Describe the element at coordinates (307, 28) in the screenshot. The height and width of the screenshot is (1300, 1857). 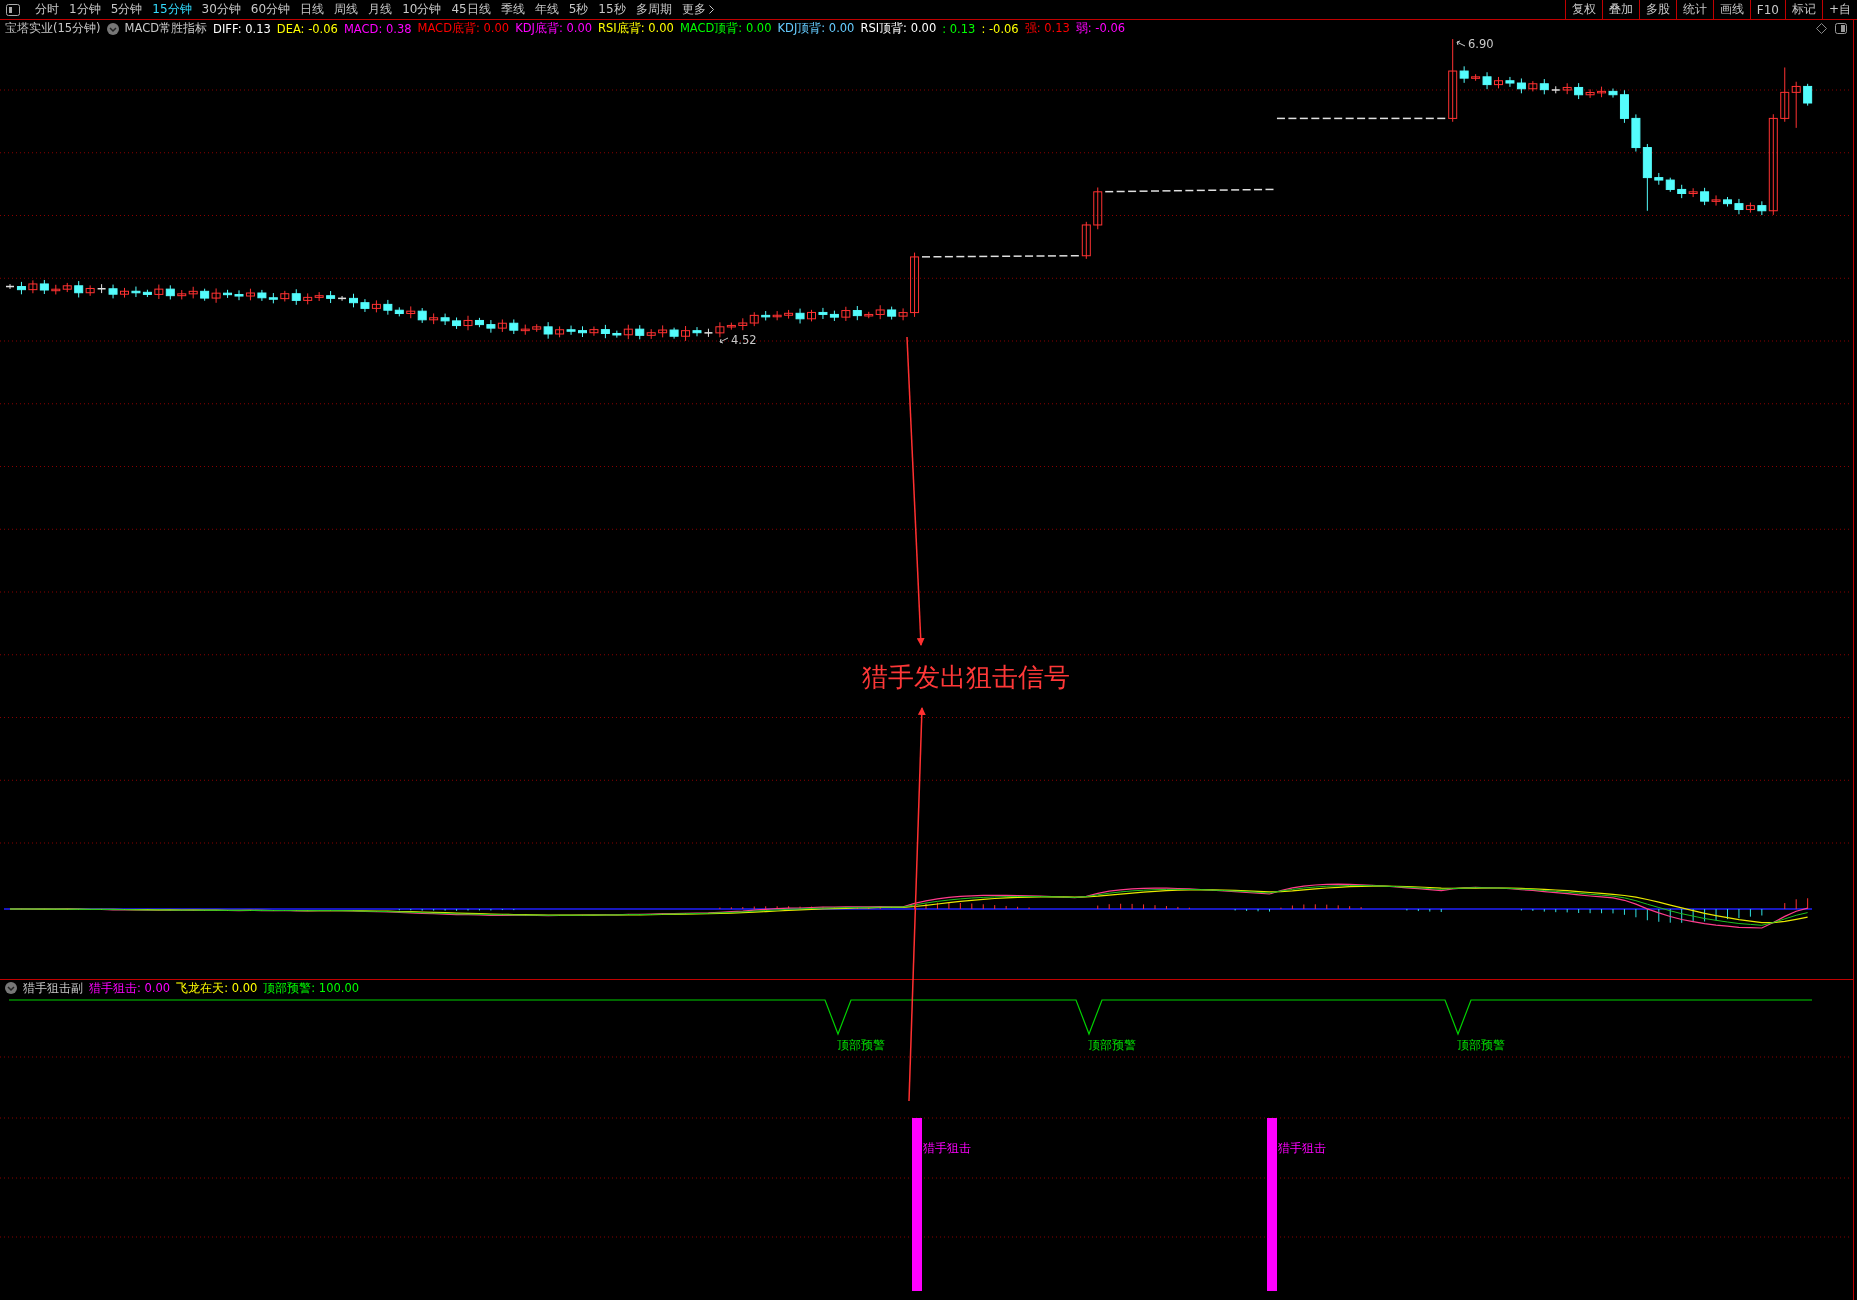
I see `legend-value: DEA: -0.06` at that location.